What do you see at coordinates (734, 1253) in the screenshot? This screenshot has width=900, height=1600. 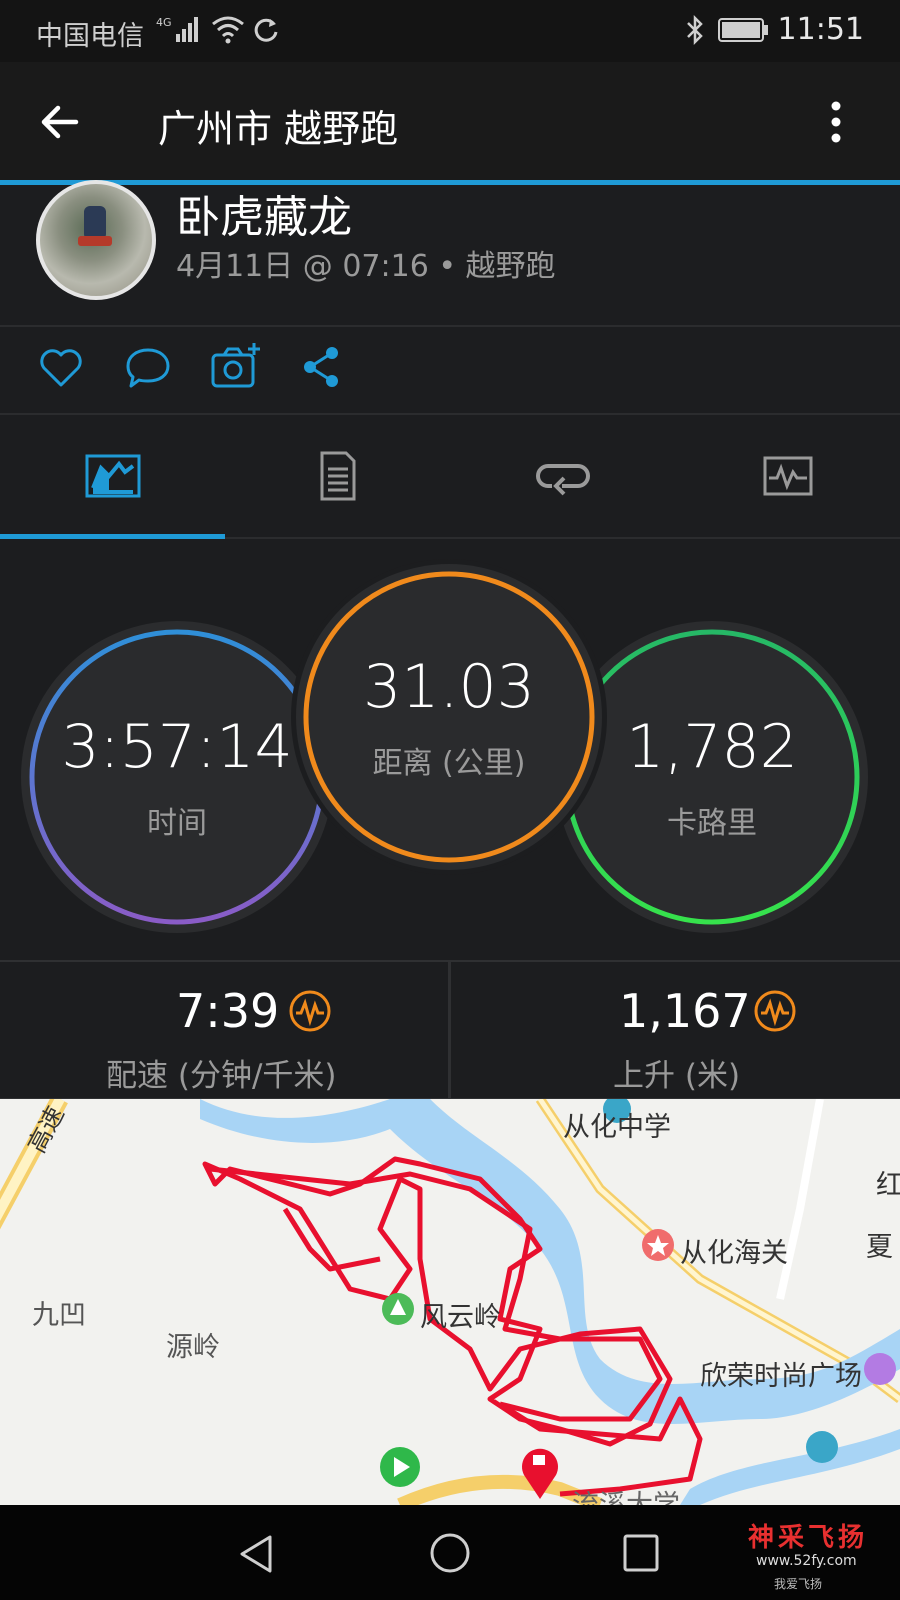 I see `map-label-customs: 从化海关` at bounding box center [734, 1253].